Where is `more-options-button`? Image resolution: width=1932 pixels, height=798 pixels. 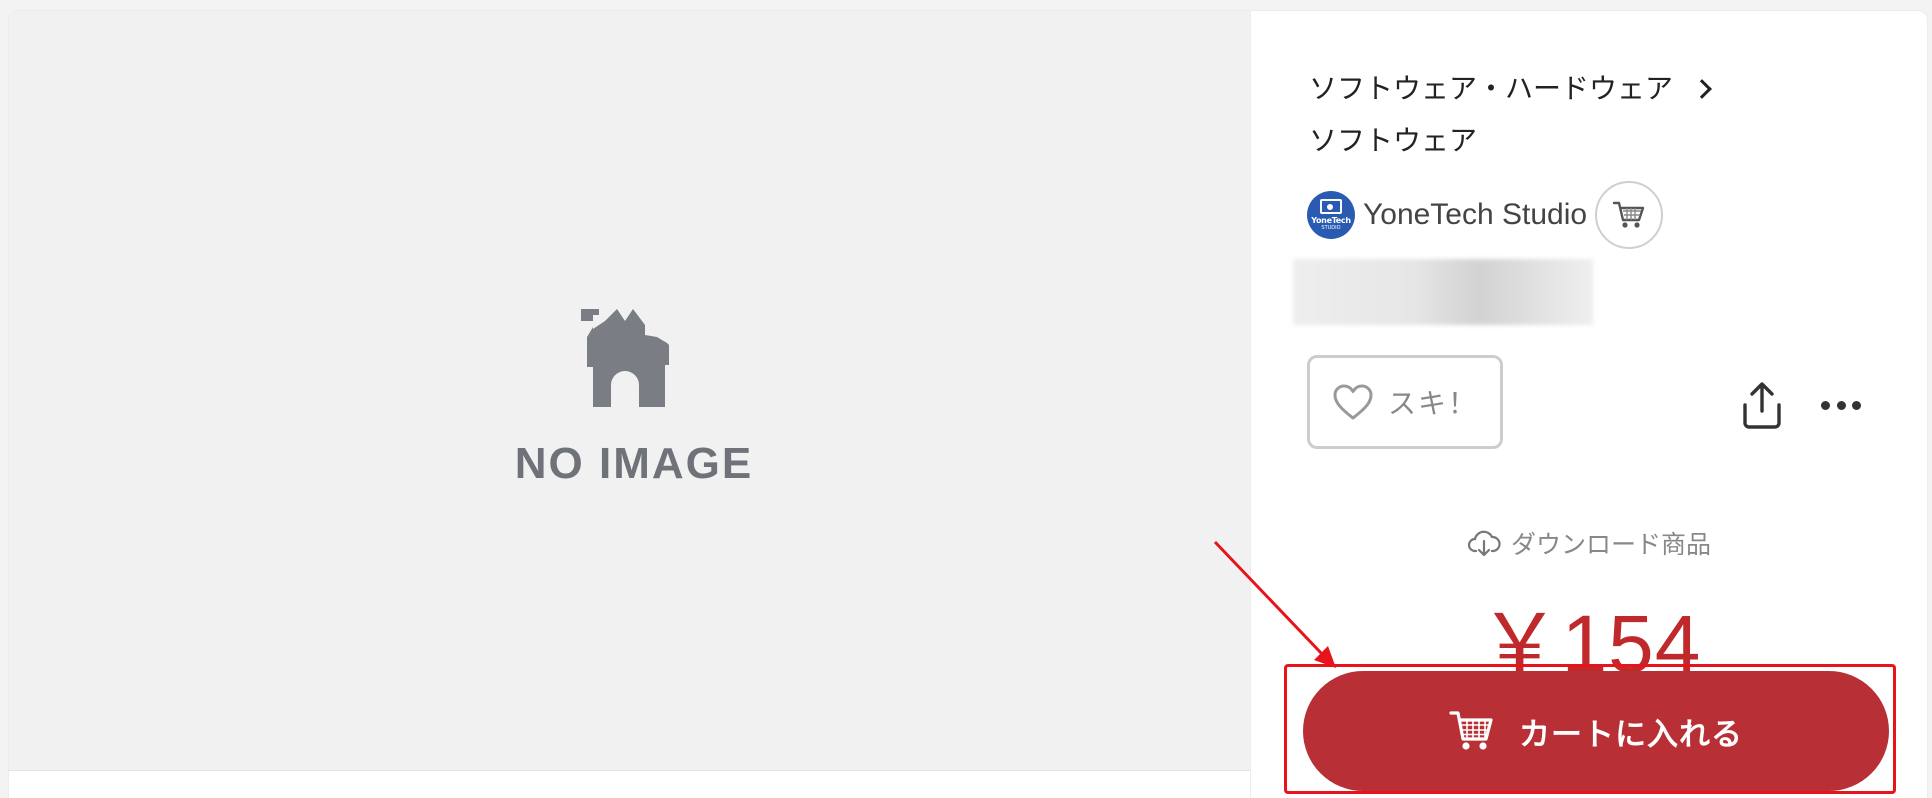
more-options-button is located at coordinates (1841, 405).